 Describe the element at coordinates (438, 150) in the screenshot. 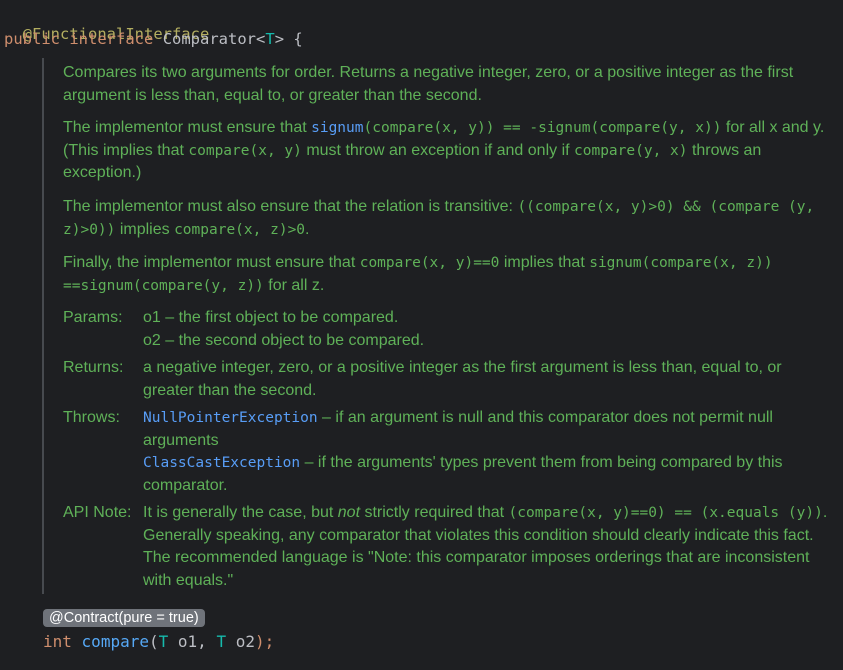

I see `text: must throw an exception if and only if` at that location.